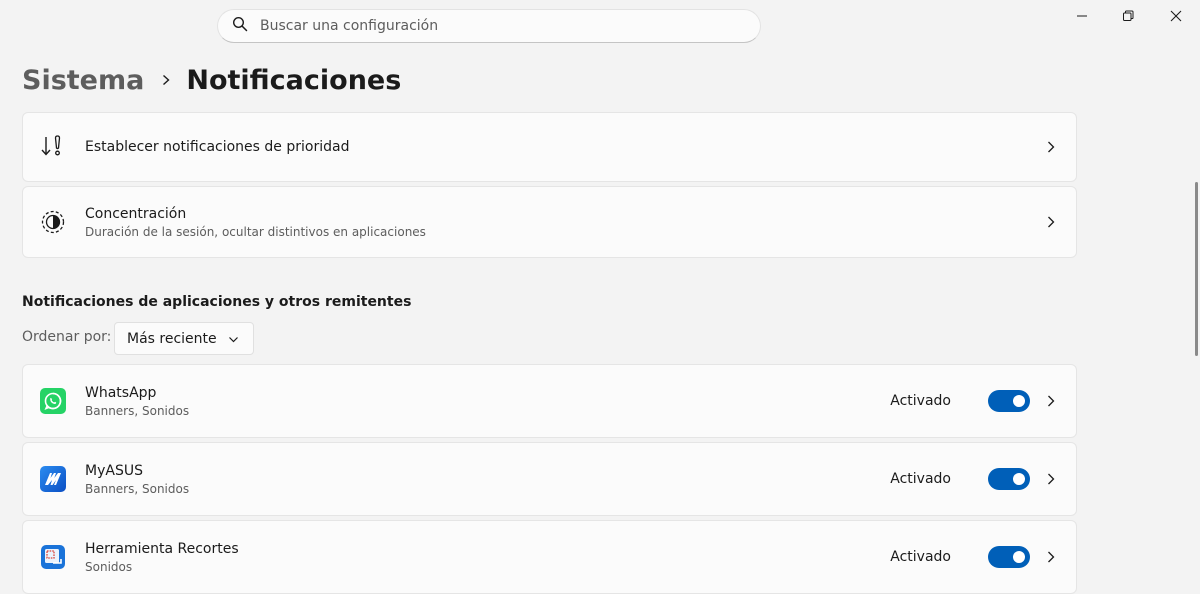  I want to click on priority-title: Establecer notificaciones de prioridad, so click(217, 147).